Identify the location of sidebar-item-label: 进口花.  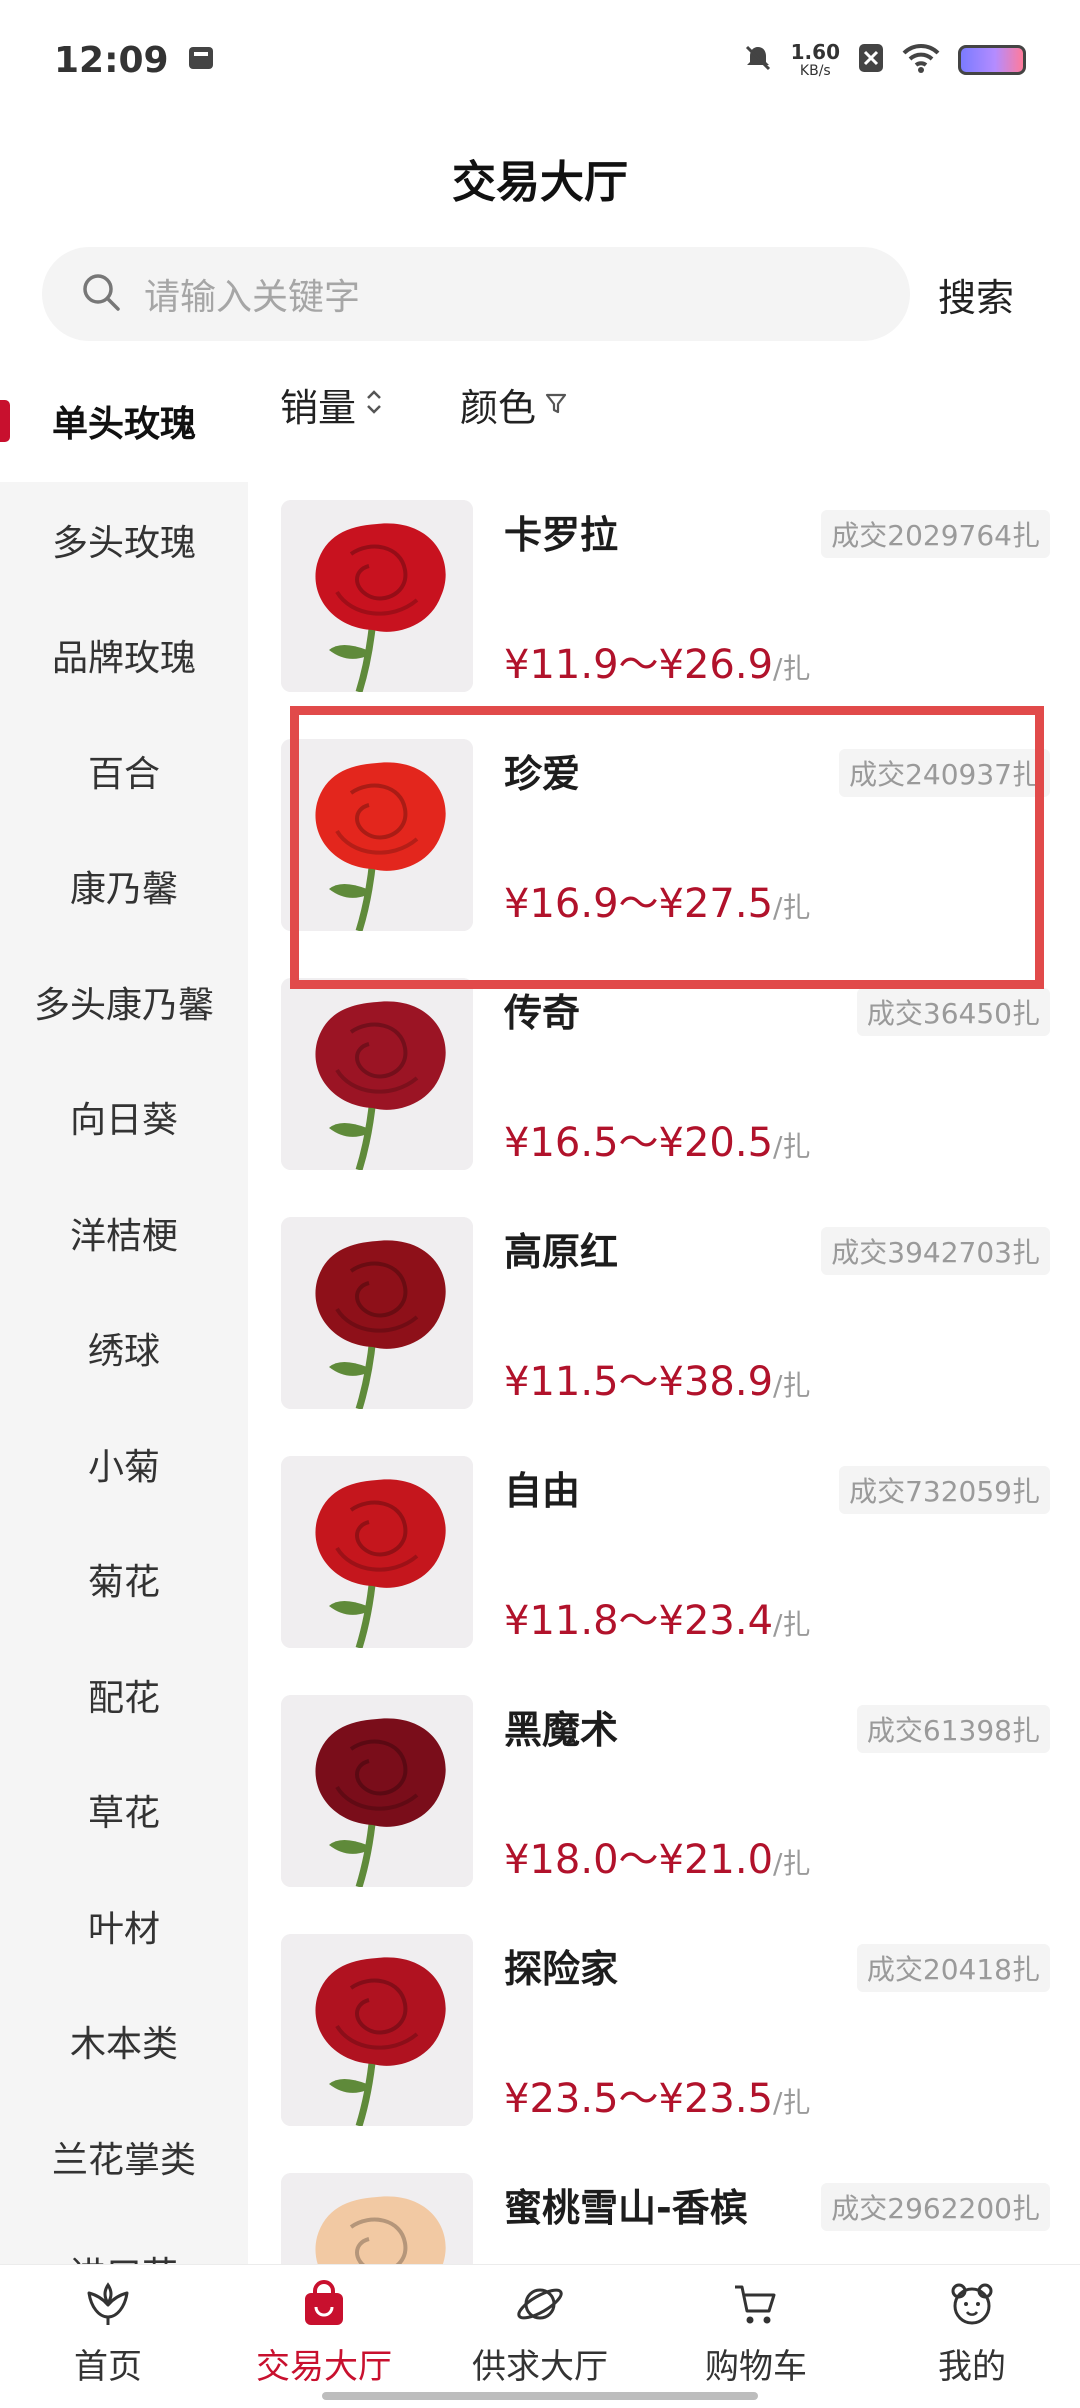
(124, 2255).